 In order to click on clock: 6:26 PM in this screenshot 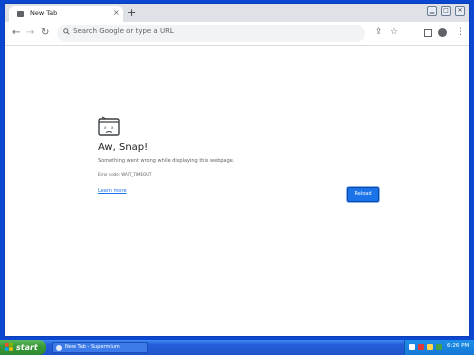, I will do `click(458, 346)`.